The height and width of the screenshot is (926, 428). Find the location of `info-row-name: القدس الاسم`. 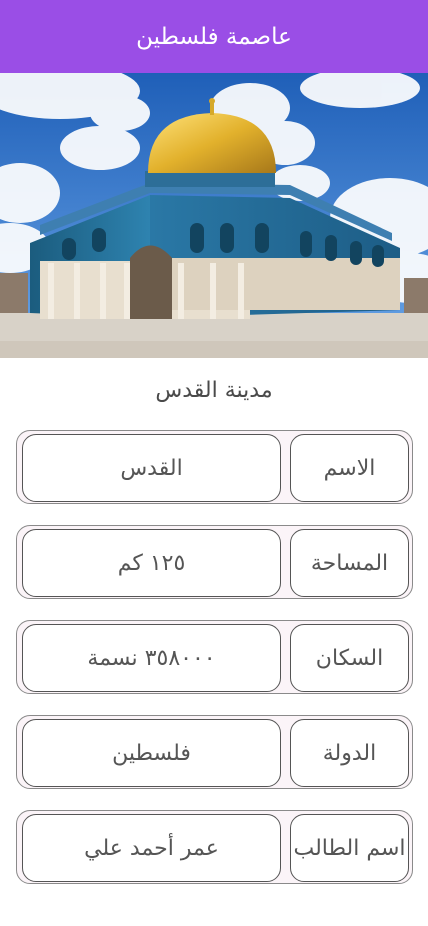

info-row-name: القدس الاسم is located at coordinates (214, 467).